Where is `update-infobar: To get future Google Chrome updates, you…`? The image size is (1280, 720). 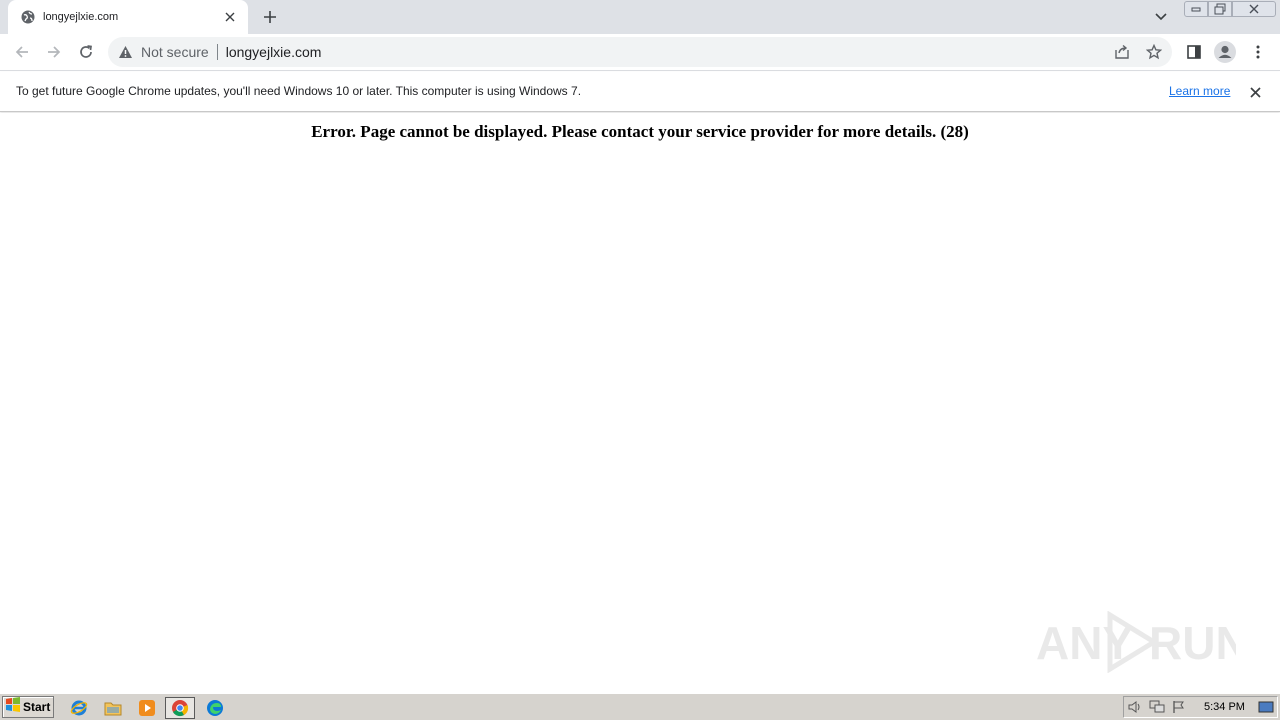
update-infobar: To get future Google Chrome updates, you… is located at coordinates (640, 92).